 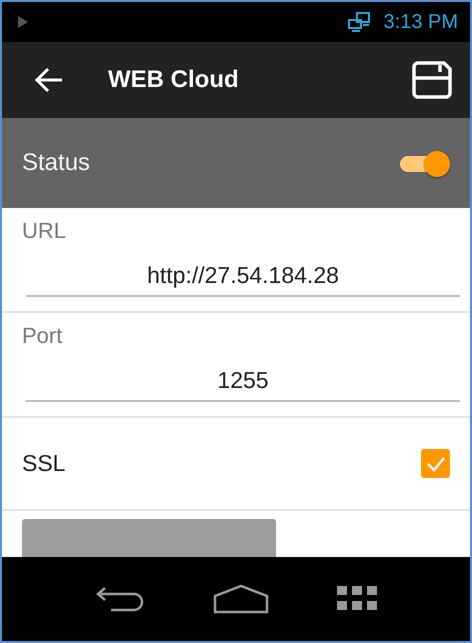 I want to click on status-label: Status, so click(x=57, y=163).